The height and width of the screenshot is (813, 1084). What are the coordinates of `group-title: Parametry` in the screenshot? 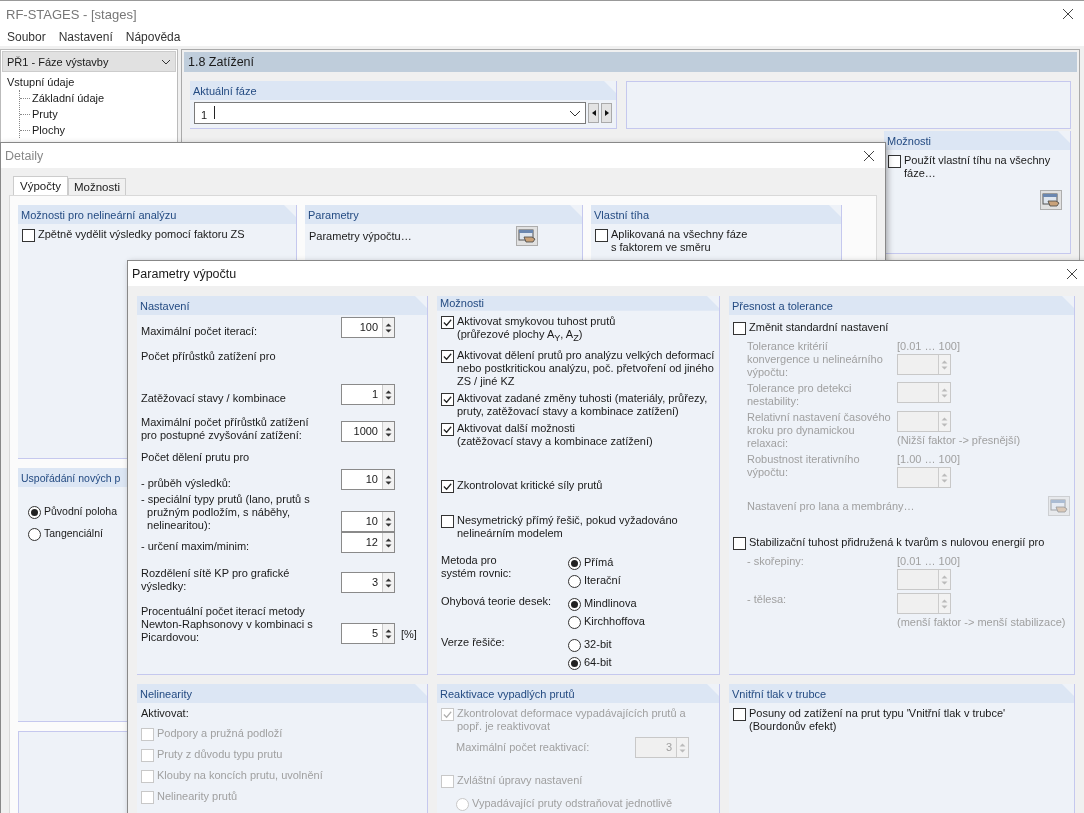 It's located at (443, 214).